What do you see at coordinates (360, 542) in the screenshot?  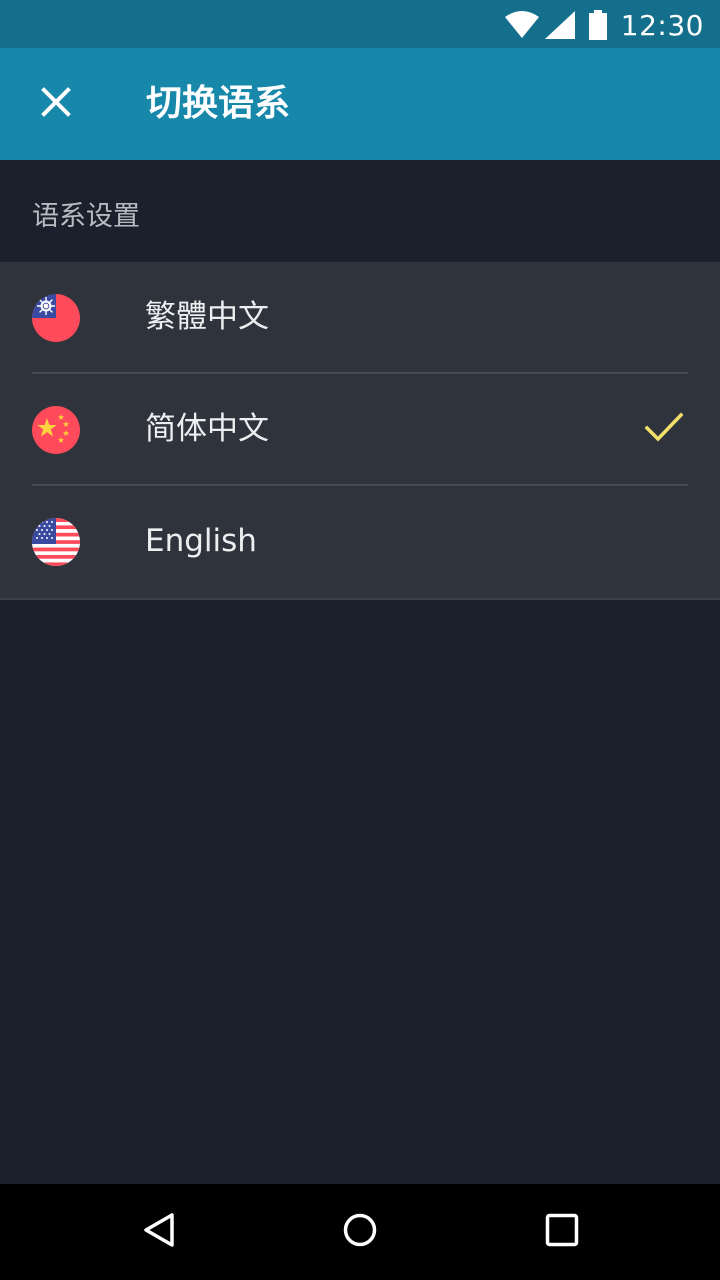 I see `language-item-english: English` at bounding box center [360, 542].